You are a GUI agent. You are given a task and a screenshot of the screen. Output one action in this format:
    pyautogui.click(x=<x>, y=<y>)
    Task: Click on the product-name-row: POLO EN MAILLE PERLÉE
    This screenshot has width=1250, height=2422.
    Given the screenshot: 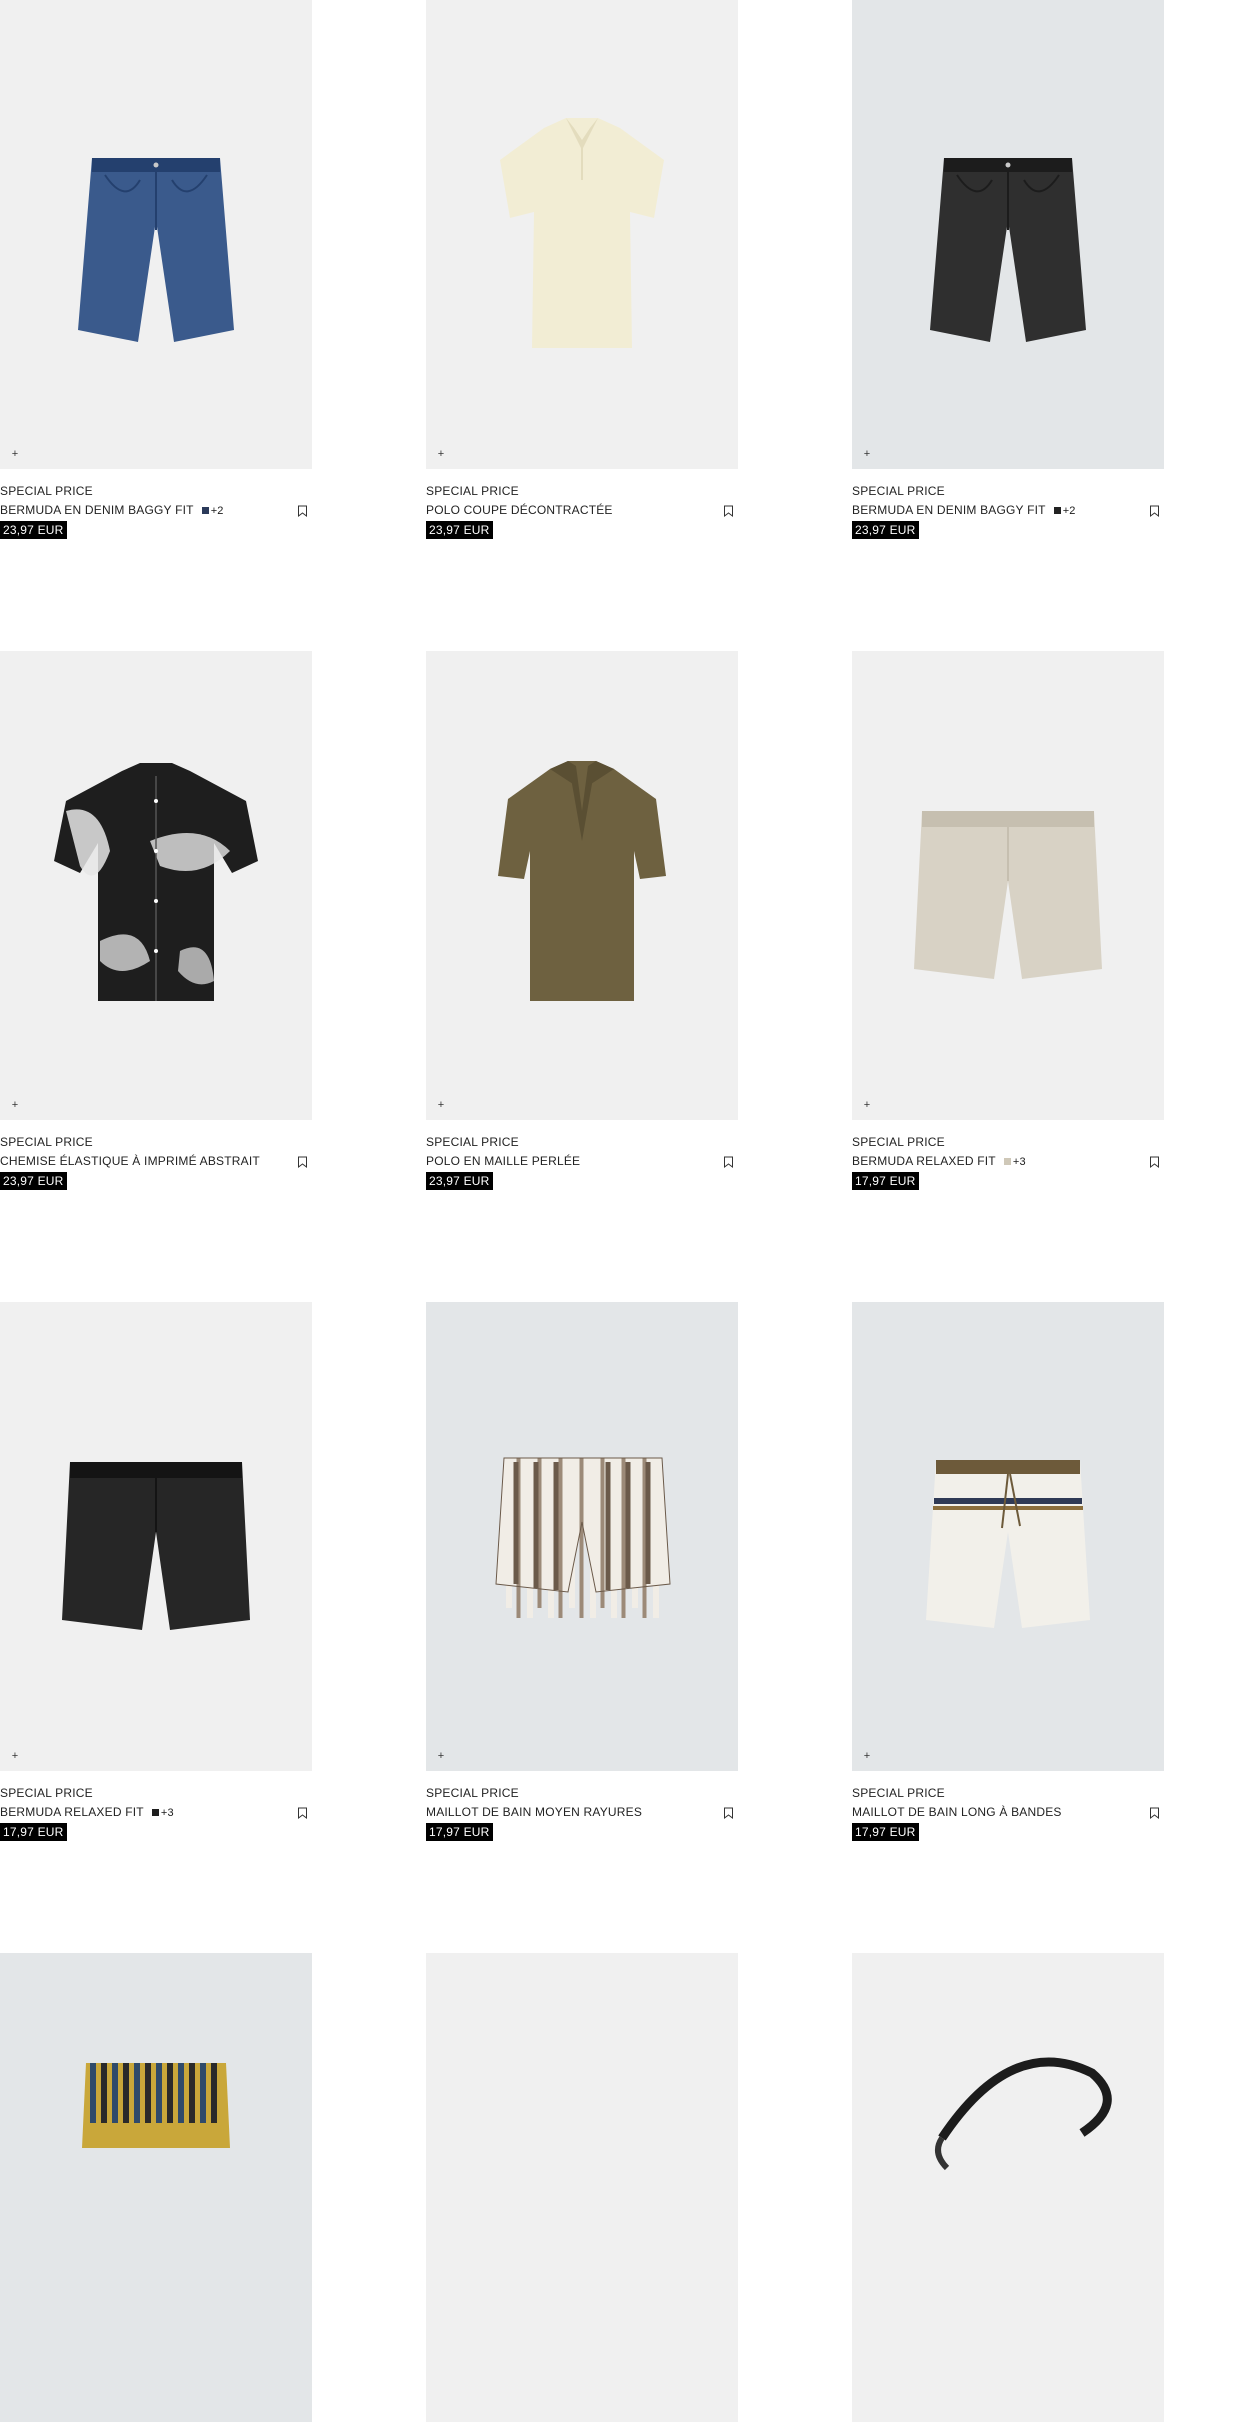 What is the action you would take?
    pyautogui.click(x=582, y=1161)
    